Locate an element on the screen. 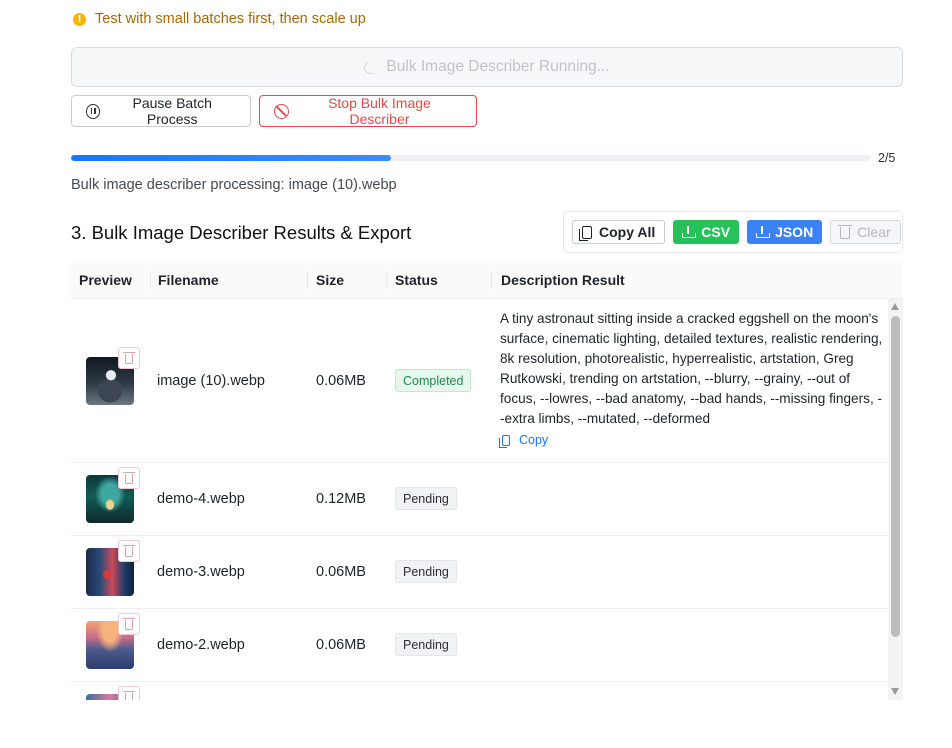 The image size is (952, 748). stop-describer-label: Stop Bulk Image Describer is located at coordinates (379, 111).